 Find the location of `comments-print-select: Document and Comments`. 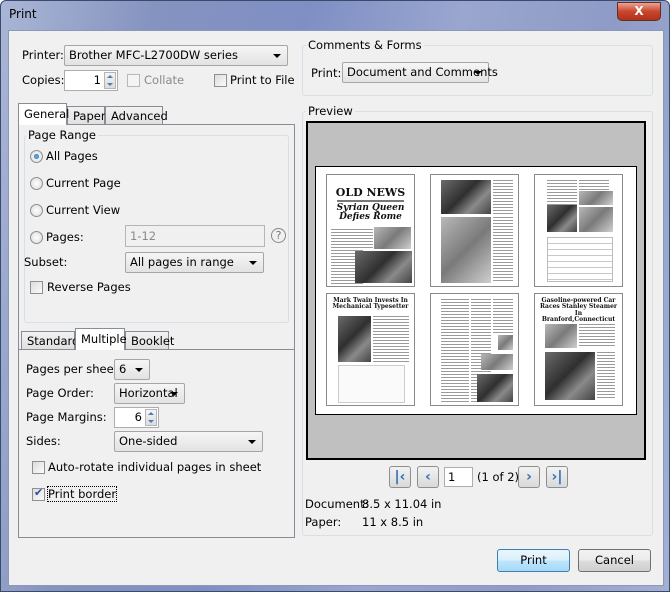

comments-print-select: Document and Comments is located at coordinates (420, 72).